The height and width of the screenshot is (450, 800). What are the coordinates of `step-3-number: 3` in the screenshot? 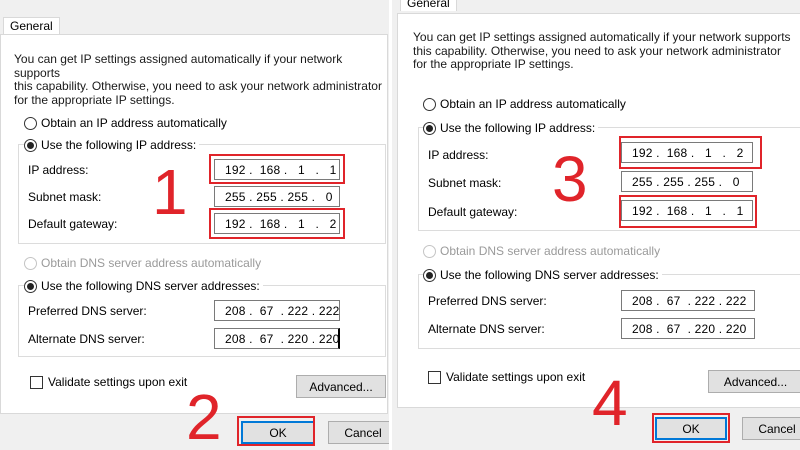 It's located at (570, 179).